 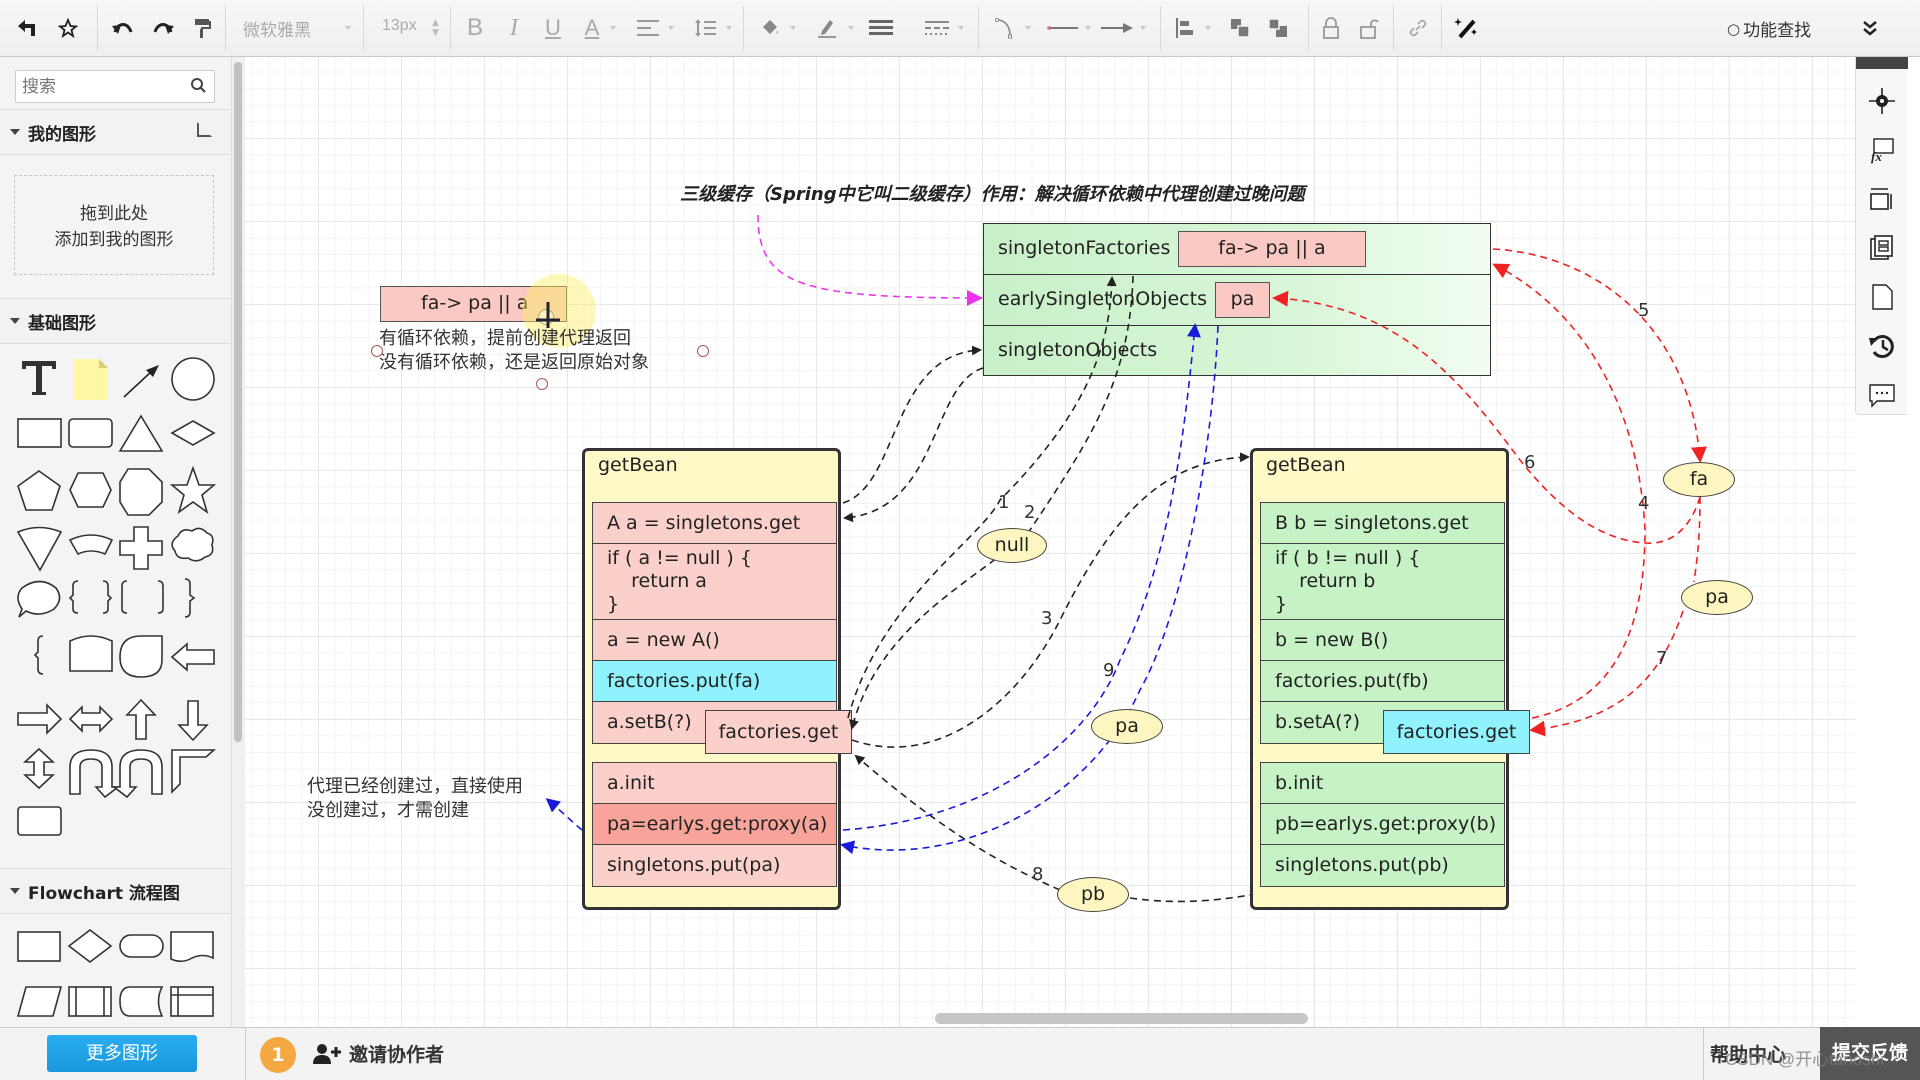 I want to click on redo-icon, so click(x=163, y=28).